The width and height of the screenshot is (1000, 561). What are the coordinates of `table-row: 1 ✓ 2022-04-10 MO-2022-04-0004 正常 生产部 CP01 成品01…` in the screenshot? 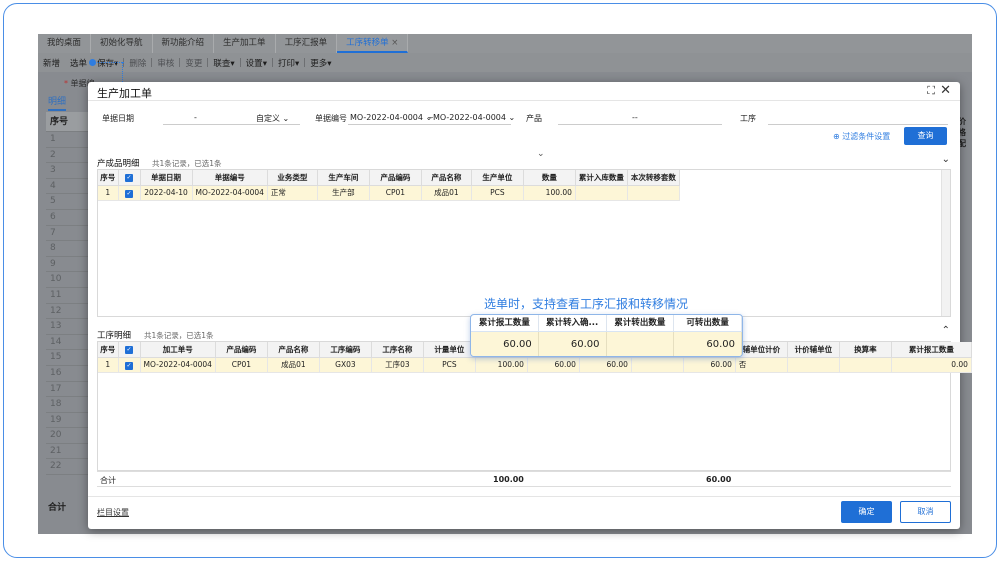 It's located at (389, 193).